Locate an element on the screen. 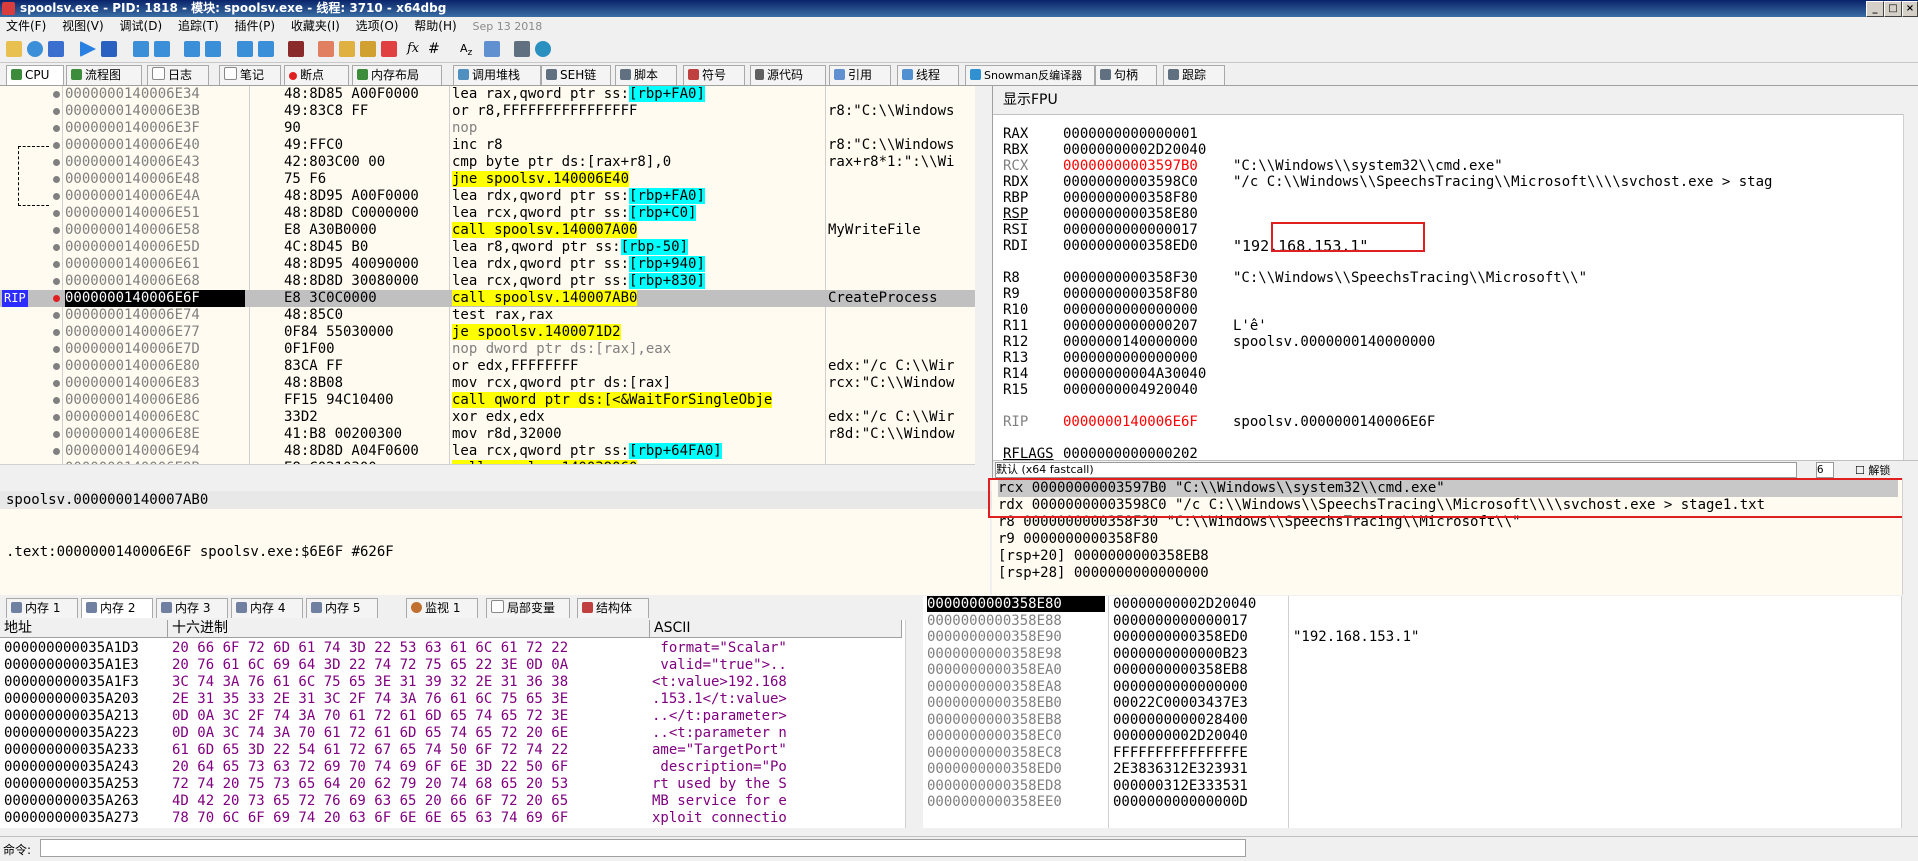 The height and width of the screenshot is (861, 1918). instruction-address: 0000000140006E8E is located at coordinates (132, 434).